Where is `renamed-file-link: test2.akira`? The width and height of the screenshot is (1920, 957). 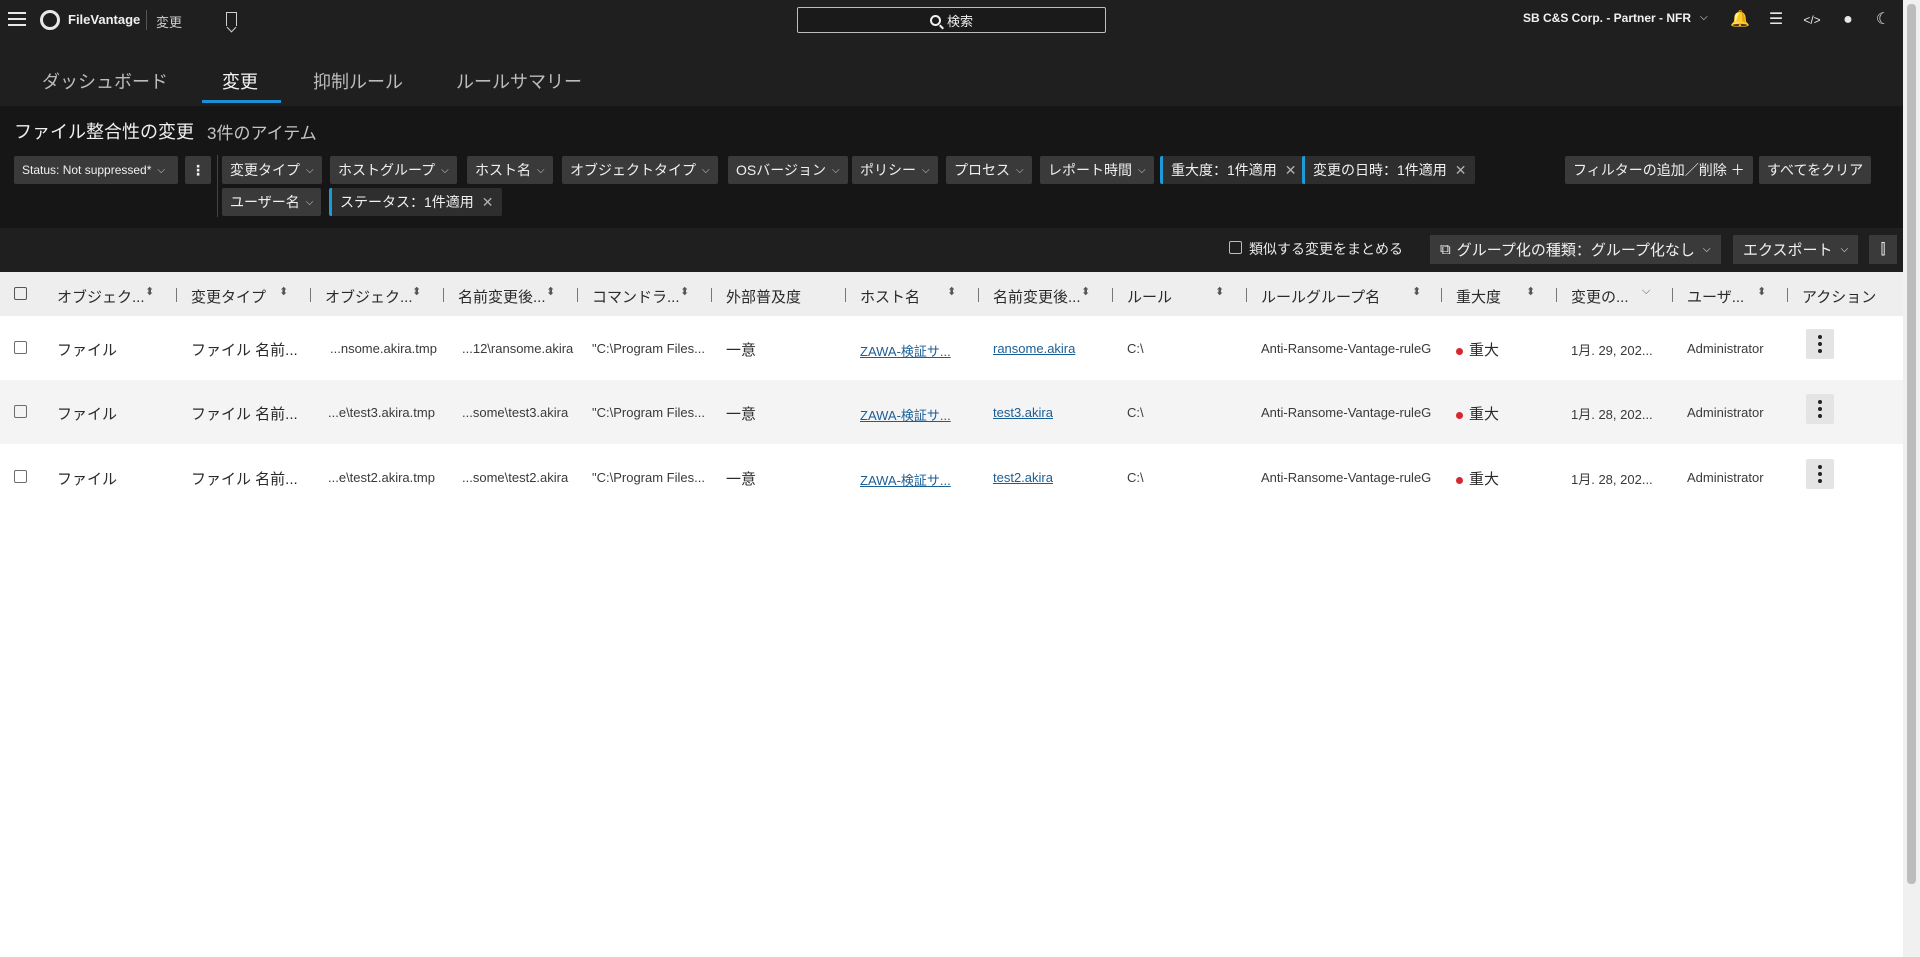 renamed-file-link: test2.akira is located at coordinates (1023, 477).